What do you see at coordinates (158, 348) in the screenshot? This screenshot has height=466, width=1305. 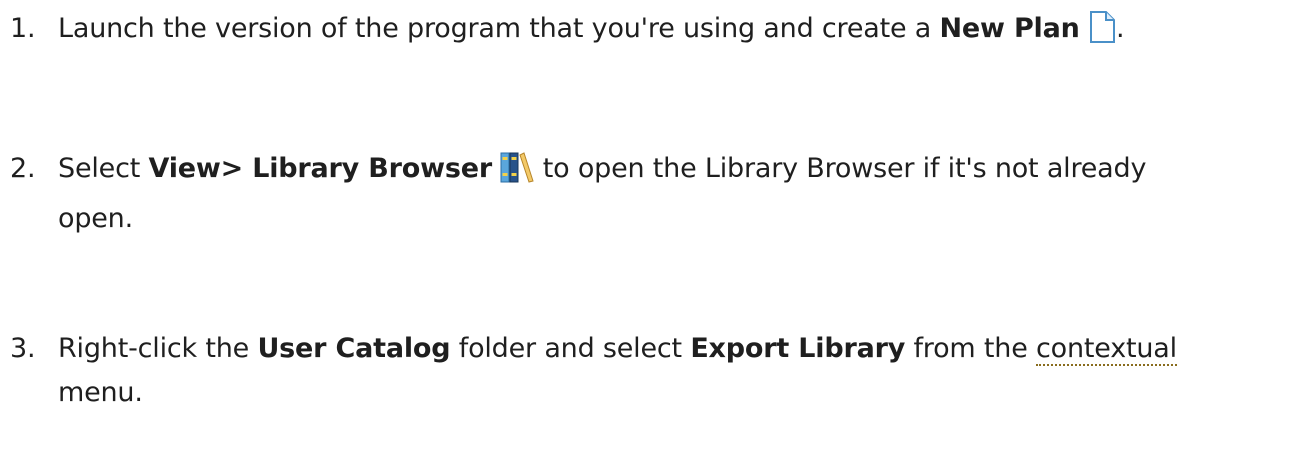 I see `step-text: Right-click the` at bounding box center [158, 348].